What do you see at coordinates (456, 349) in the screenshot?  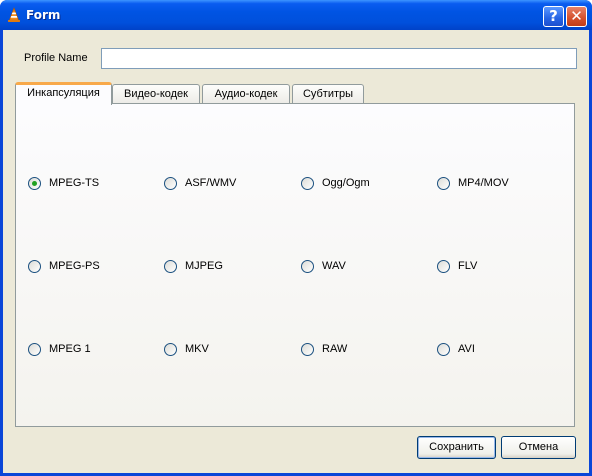 I see `radio-avi: AVI` at bounding box center [456, 349].